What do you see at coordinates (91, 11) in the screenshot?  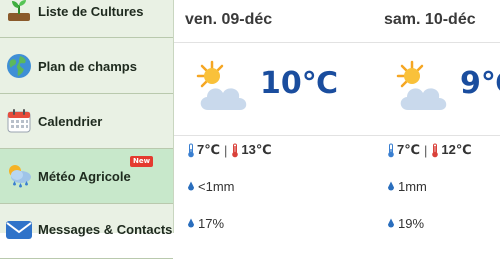 I see `sidebar-item-label: Liste de Cultures` at bounding box center [91, 11].